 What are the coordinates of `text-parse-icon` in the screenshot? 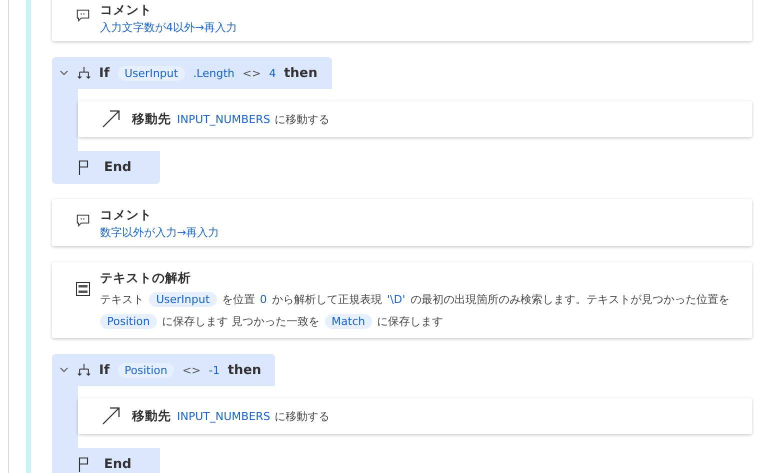 It's located at (83, 289).